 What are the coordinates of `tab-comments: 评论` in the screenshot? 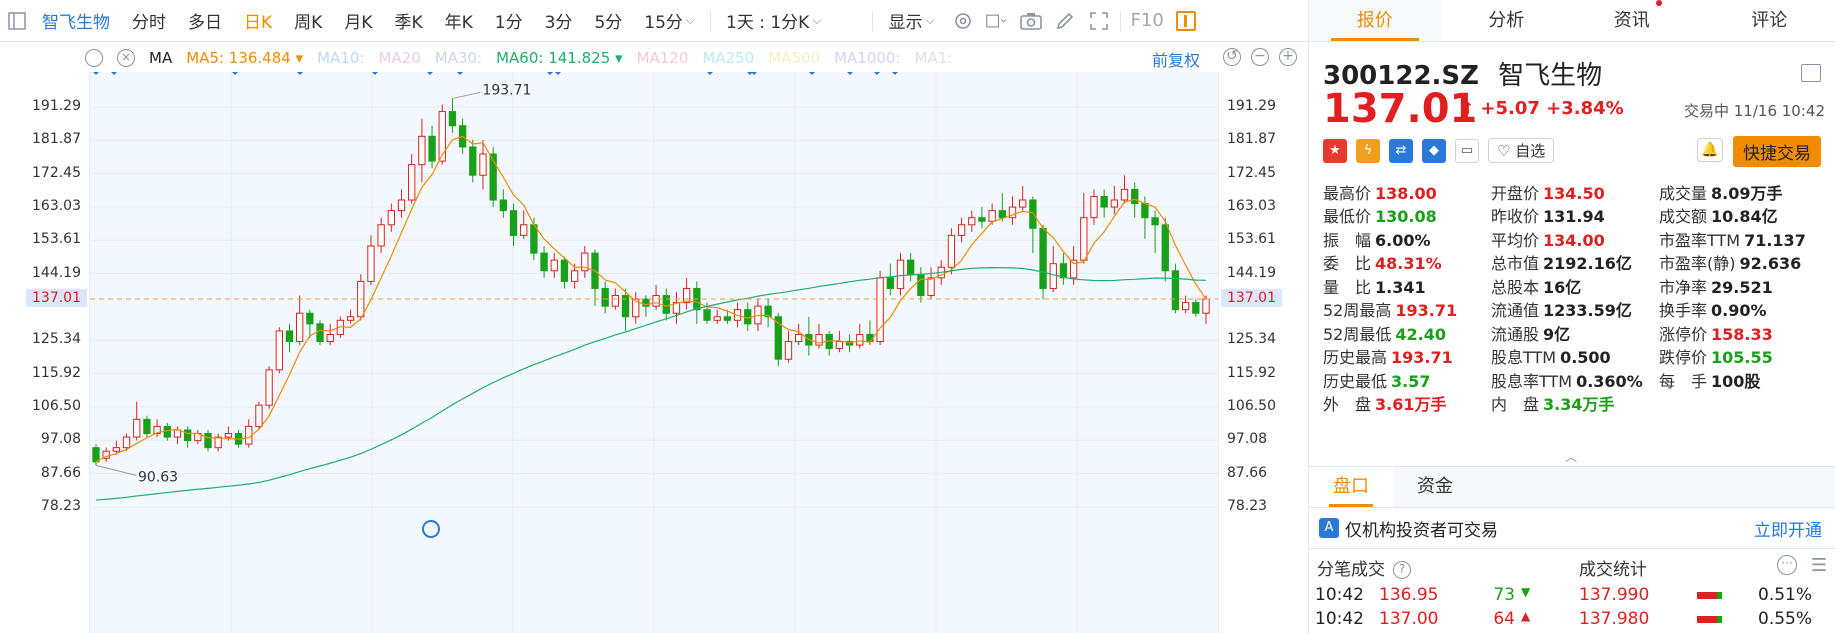 It's located at (1769, 20).